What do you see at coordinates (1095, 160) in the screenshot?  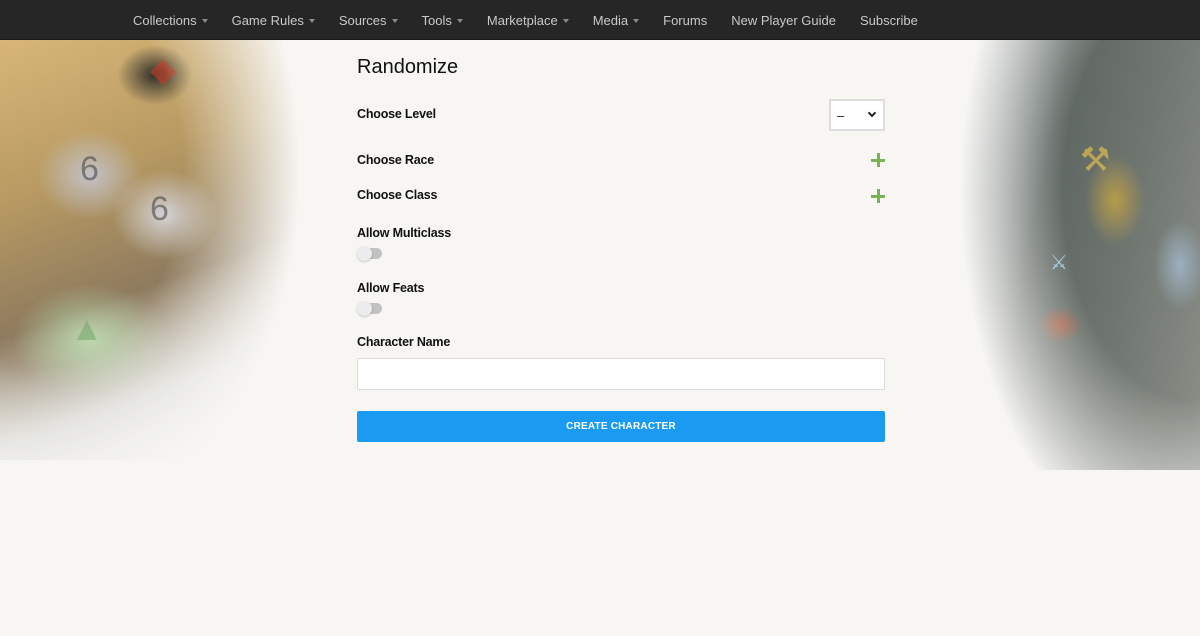 I see `hammer-warrior-icon: ⚒` at bounding box center [1095, 160].